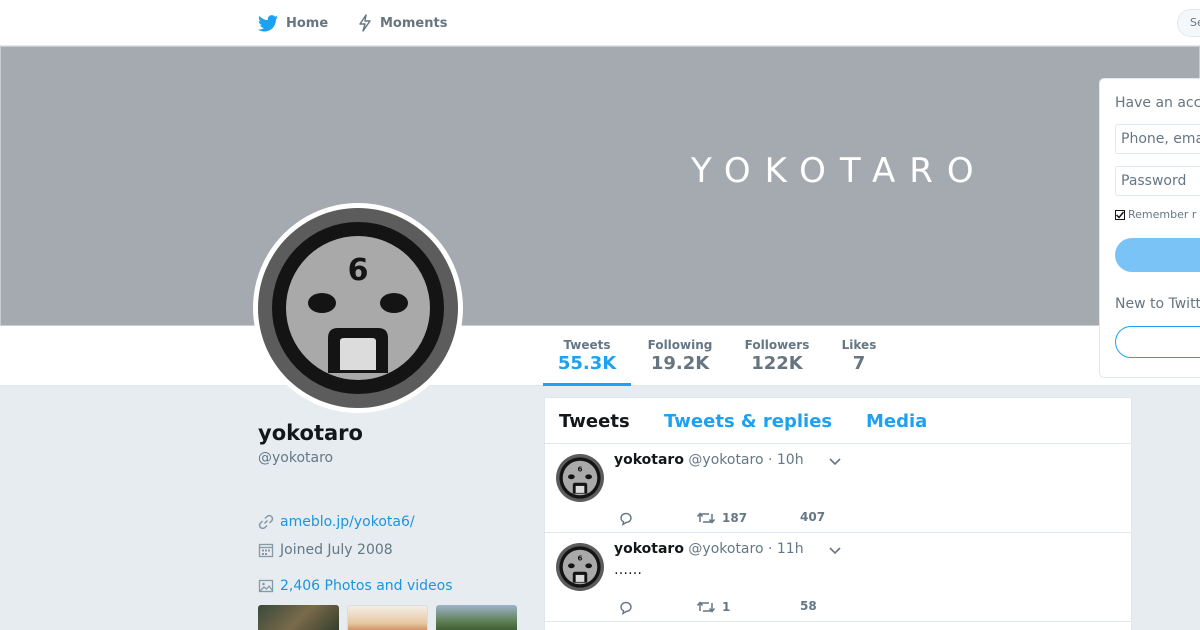 Image resolution: width=1200 pixels, height=630 pixels. I want to click on stat-followers: Followers 122K, so click(777, 356).